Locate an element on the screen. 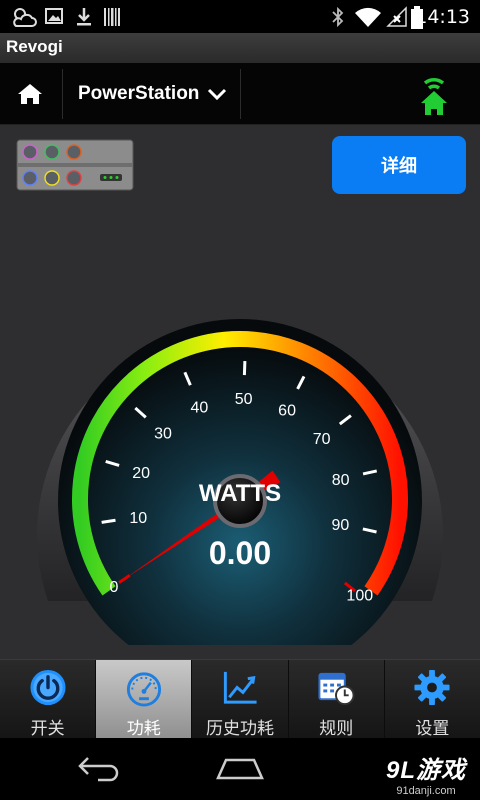 The image size is (480, 800). gauge-tick-label: 70 is located at coordinates (322, 439).